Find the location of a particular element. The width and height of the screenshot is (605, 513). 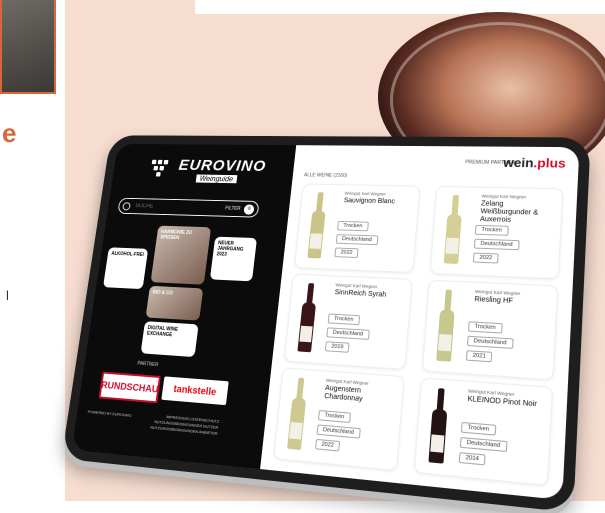

wine-year-tag: 2019 is located at coordinates (337, 347).